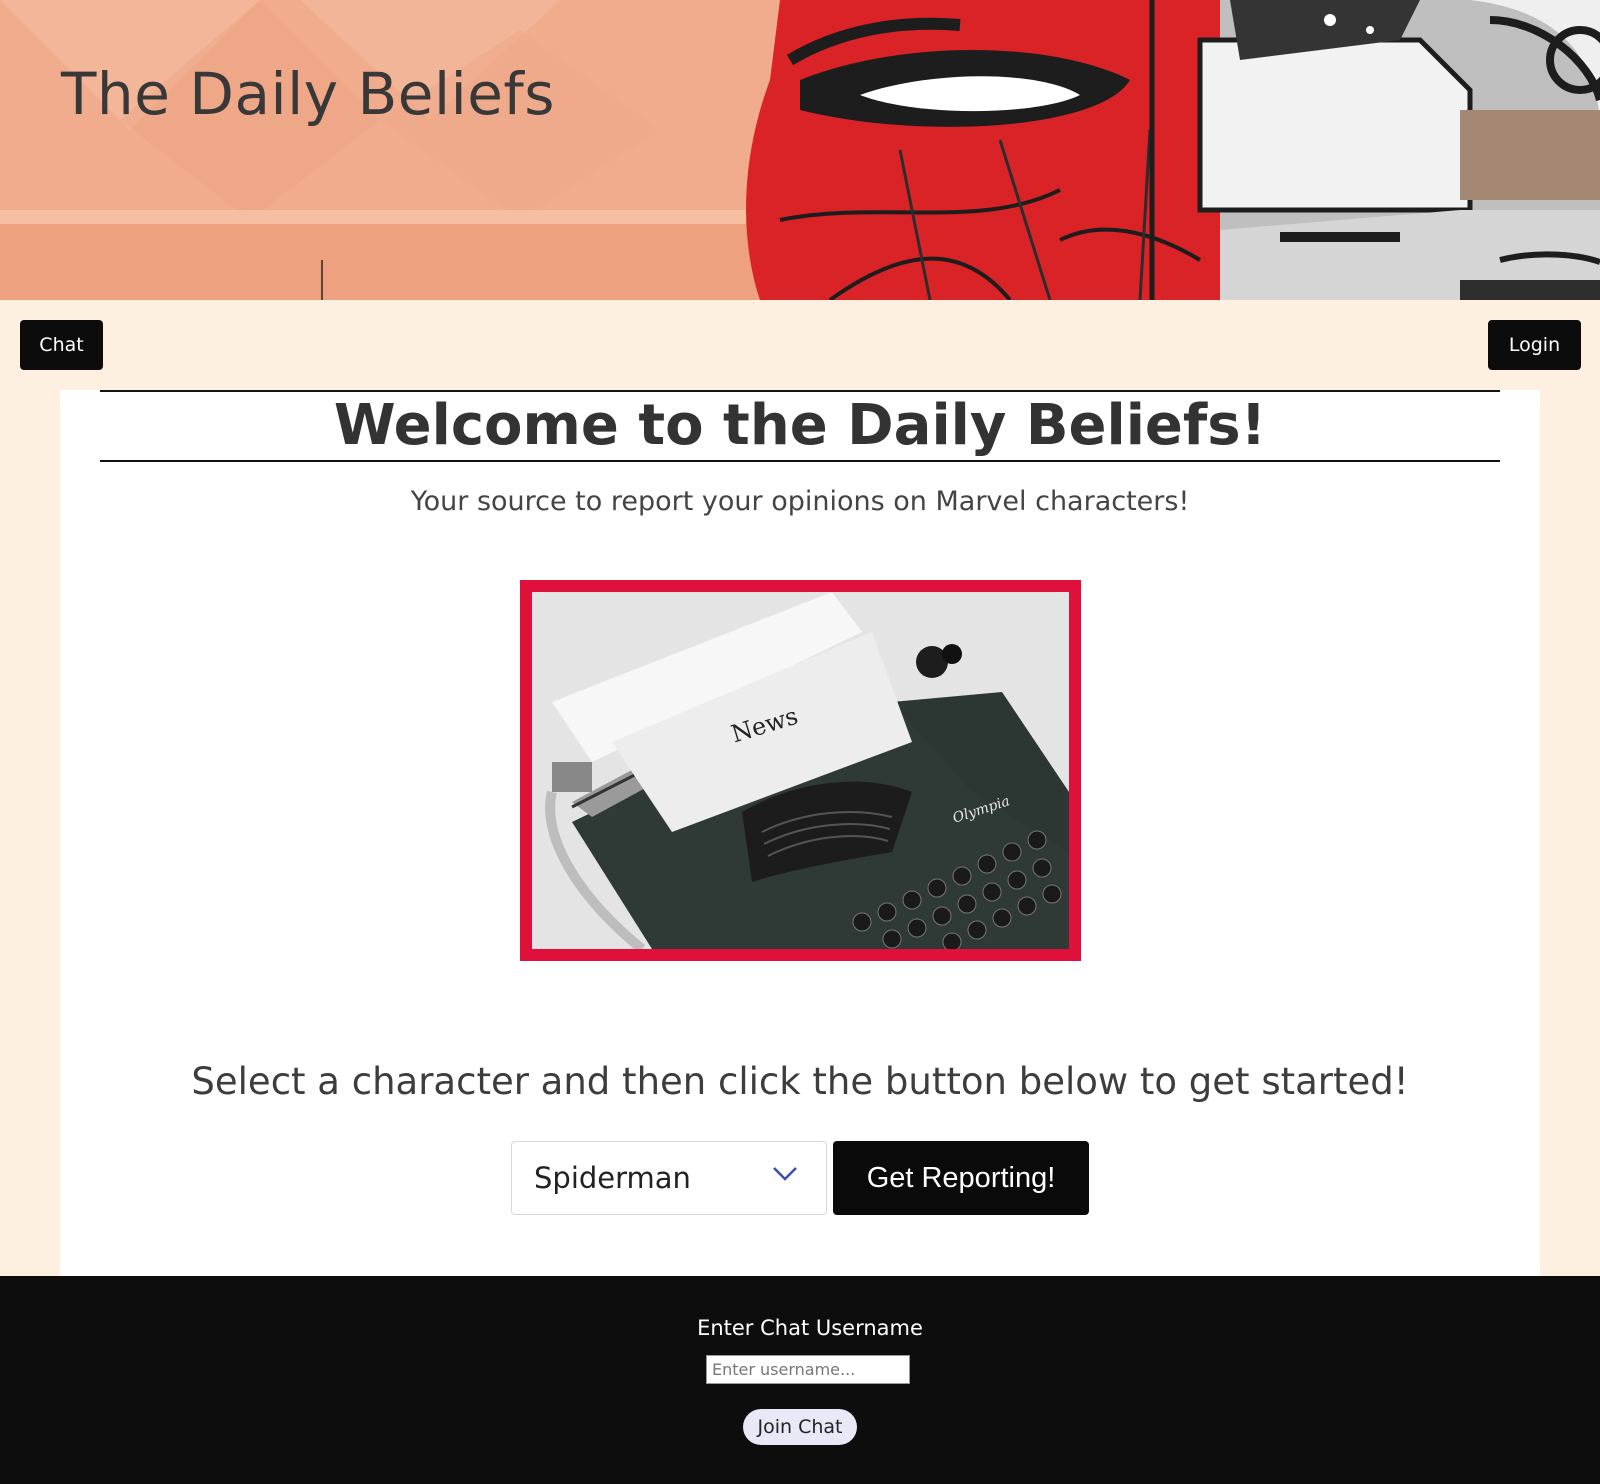 The image size is (1600, 1484). I want to click on typewriter-image-frame: News Olympia, so click(800, 770).